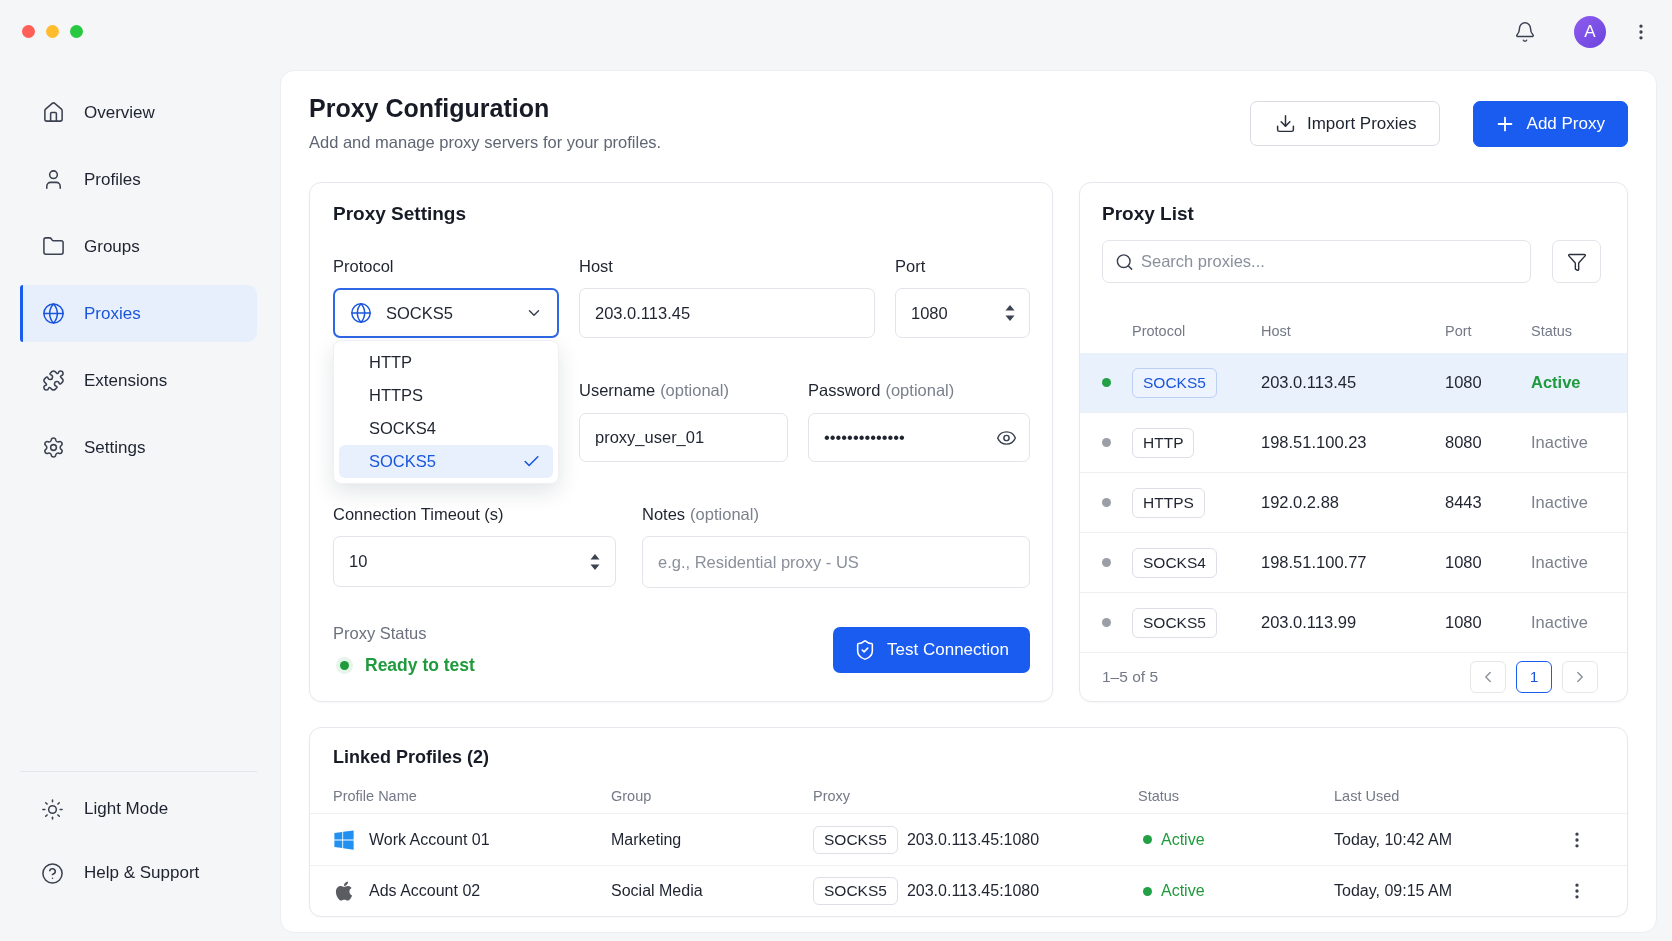 This screenshot has height=941, width=1672. What do you see at coordinates (1309, 382) in the screenshot?
I see `host-address: 203.0.113.45` at bounding box center [1309, 382].